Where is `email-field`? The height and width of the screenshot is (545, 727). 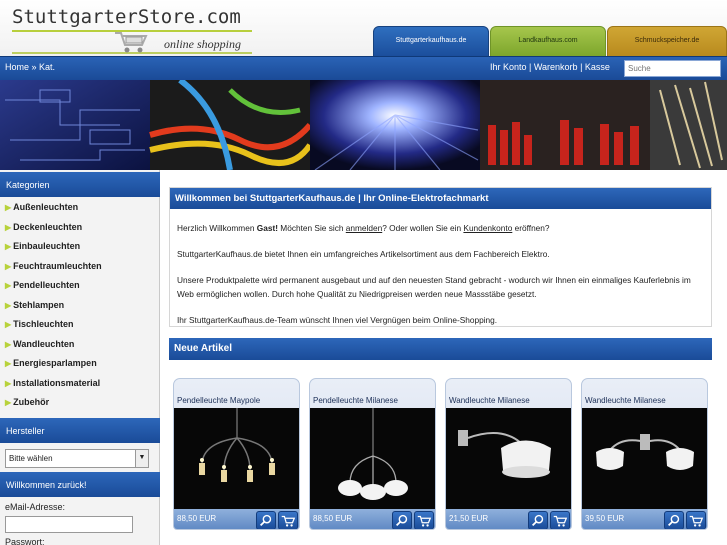
email-field is located at coordinates (69, 524).